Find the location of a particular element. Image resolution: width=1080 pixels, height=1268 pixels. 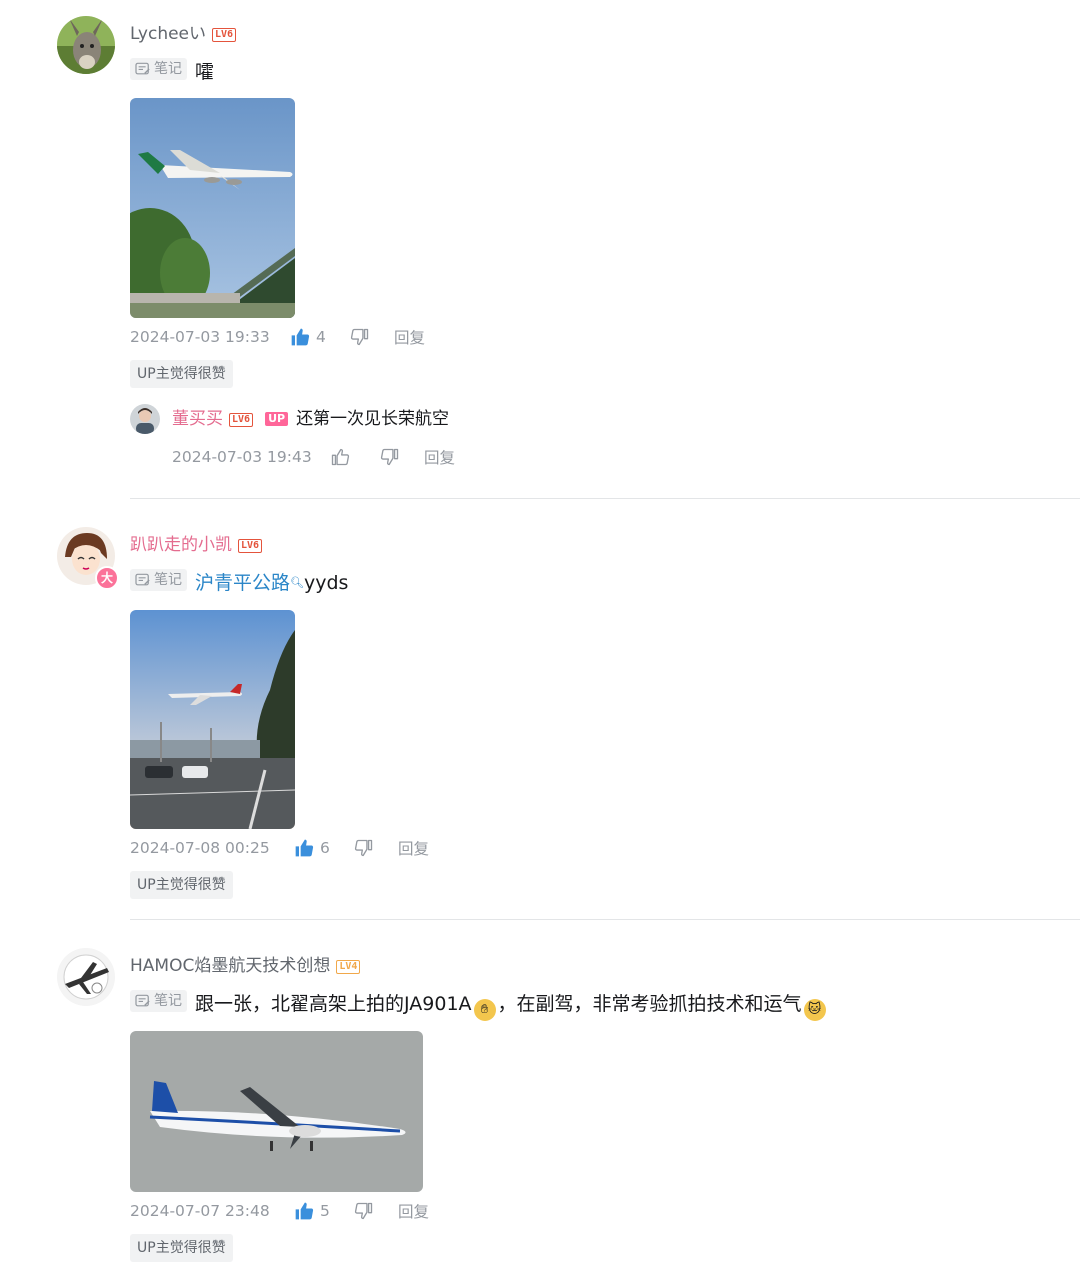

comment-text: 笔记 跟一张，北翟高架上拍的JA901A ✋︎ ，在副驾，非常考验抓拍技术和运气 🐱︎ is located at coordinates (479, 1005).